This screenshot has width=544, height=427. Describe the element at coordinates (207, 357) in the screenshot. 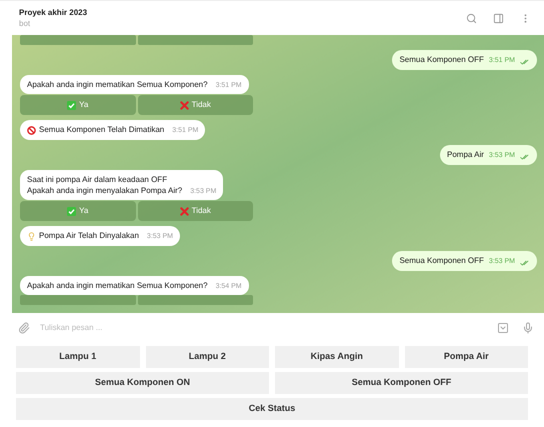

I see `keyboard-button: Lampu 2` at that location.